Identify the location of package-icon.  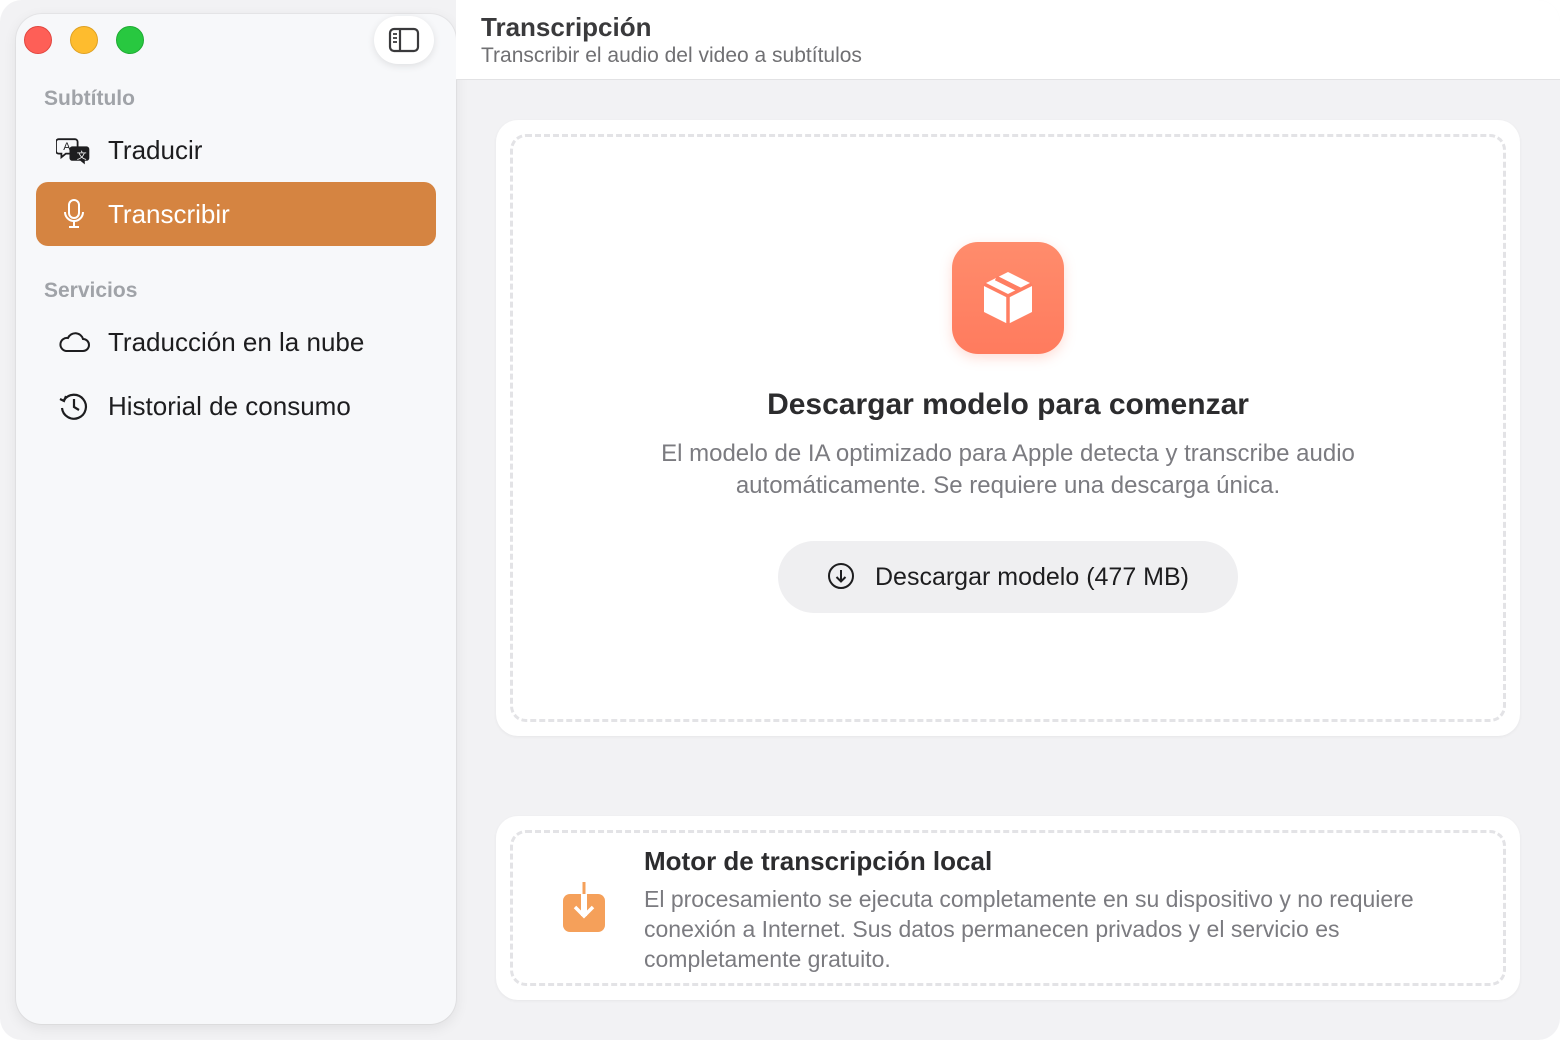
(1008, 298).